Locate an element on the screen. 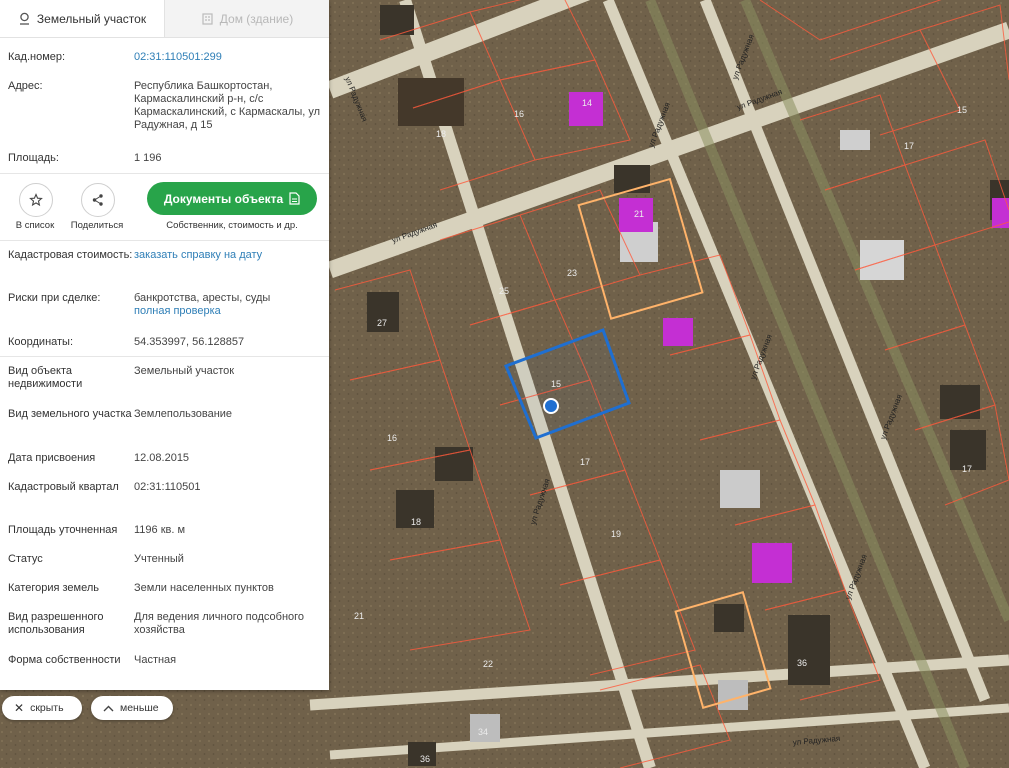 The image size is (1009, 768). permitted-use-label: Вид разрешенного использования is located at coordinates (56, 623).